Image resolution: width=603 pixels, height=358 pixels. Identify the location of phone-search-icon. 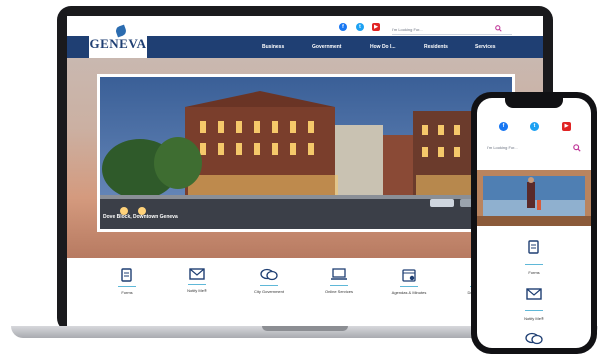
(577, 148).